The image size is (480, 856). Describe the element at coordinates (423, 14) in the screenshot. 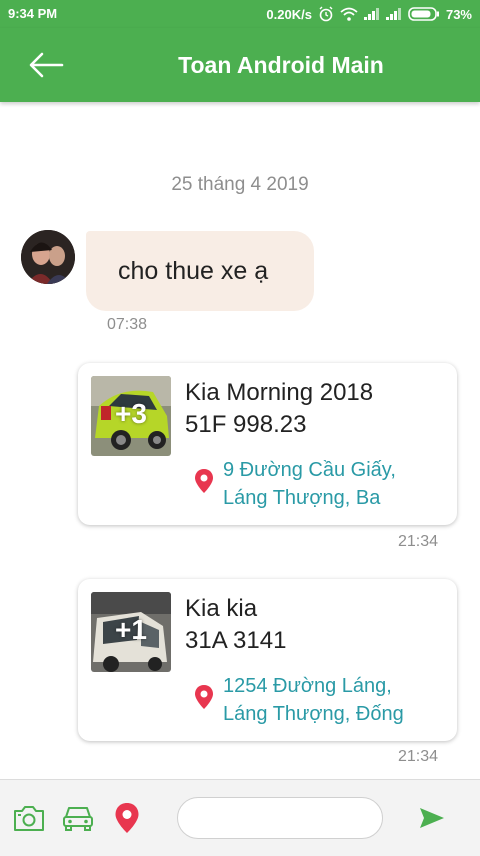

I see `battery-icon` at that location.